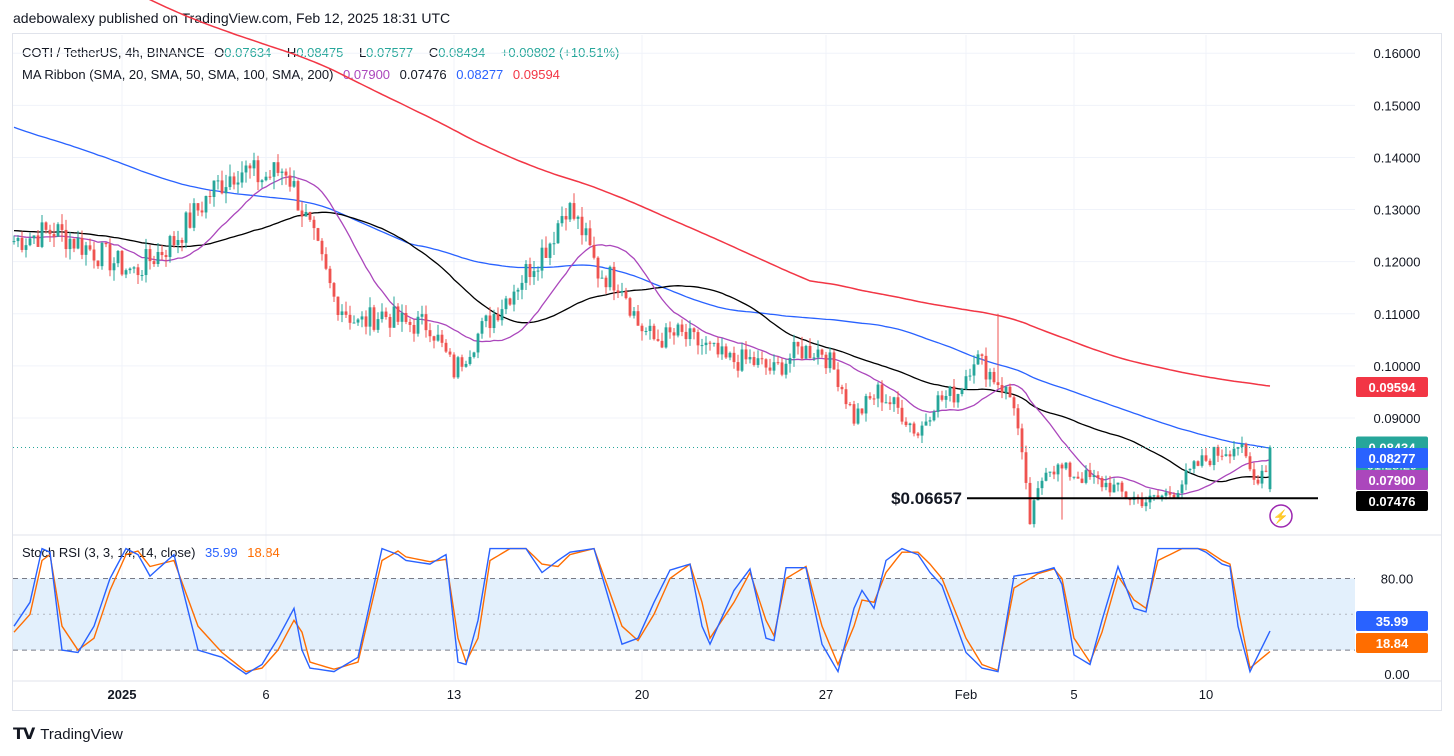 The height and width of the screenshot is (756, 1454). Describe the element at coordinates (81, 734) in the screenshot. I see `tradingview-brand: TradingView` at that location.